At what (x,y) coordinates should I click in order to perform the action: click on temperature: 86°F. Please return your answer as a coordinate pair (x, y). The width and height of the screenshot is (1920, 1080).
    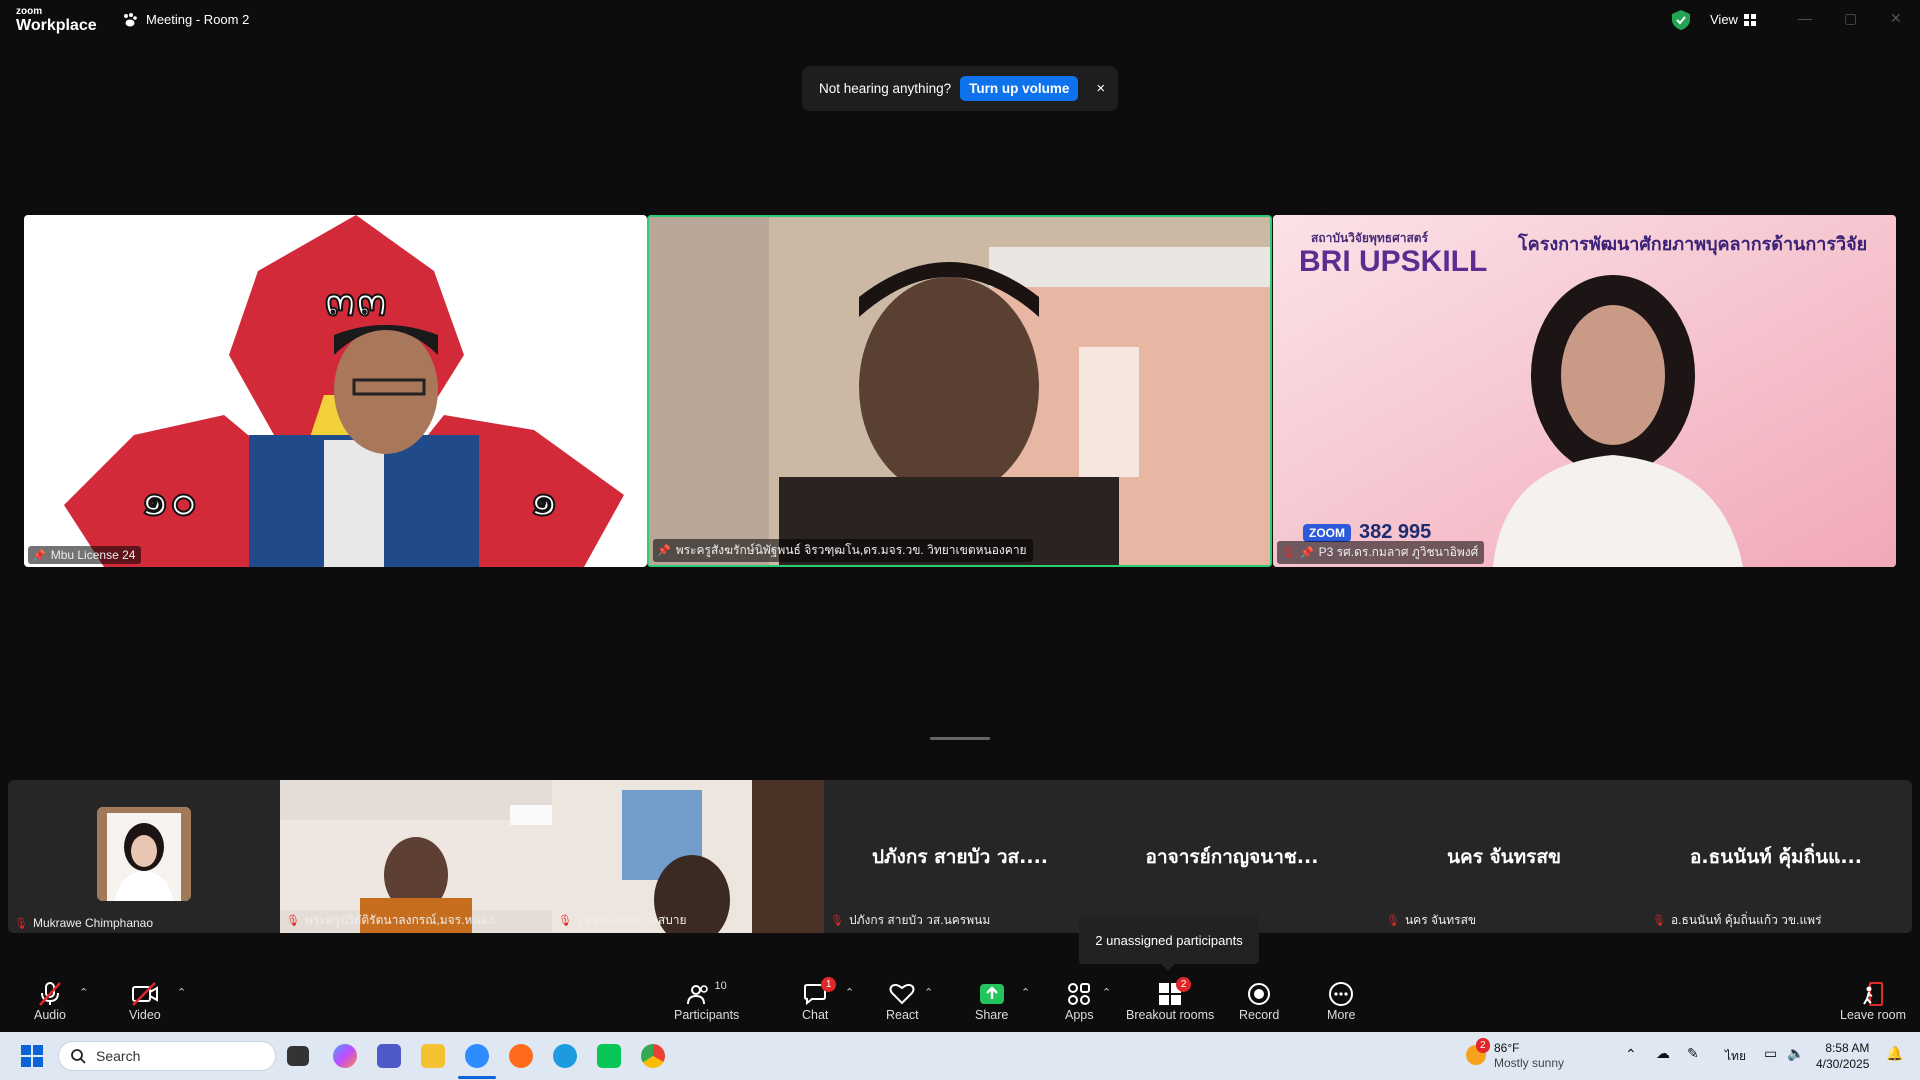
    Looking at the image, I should click on (1507, 1048).